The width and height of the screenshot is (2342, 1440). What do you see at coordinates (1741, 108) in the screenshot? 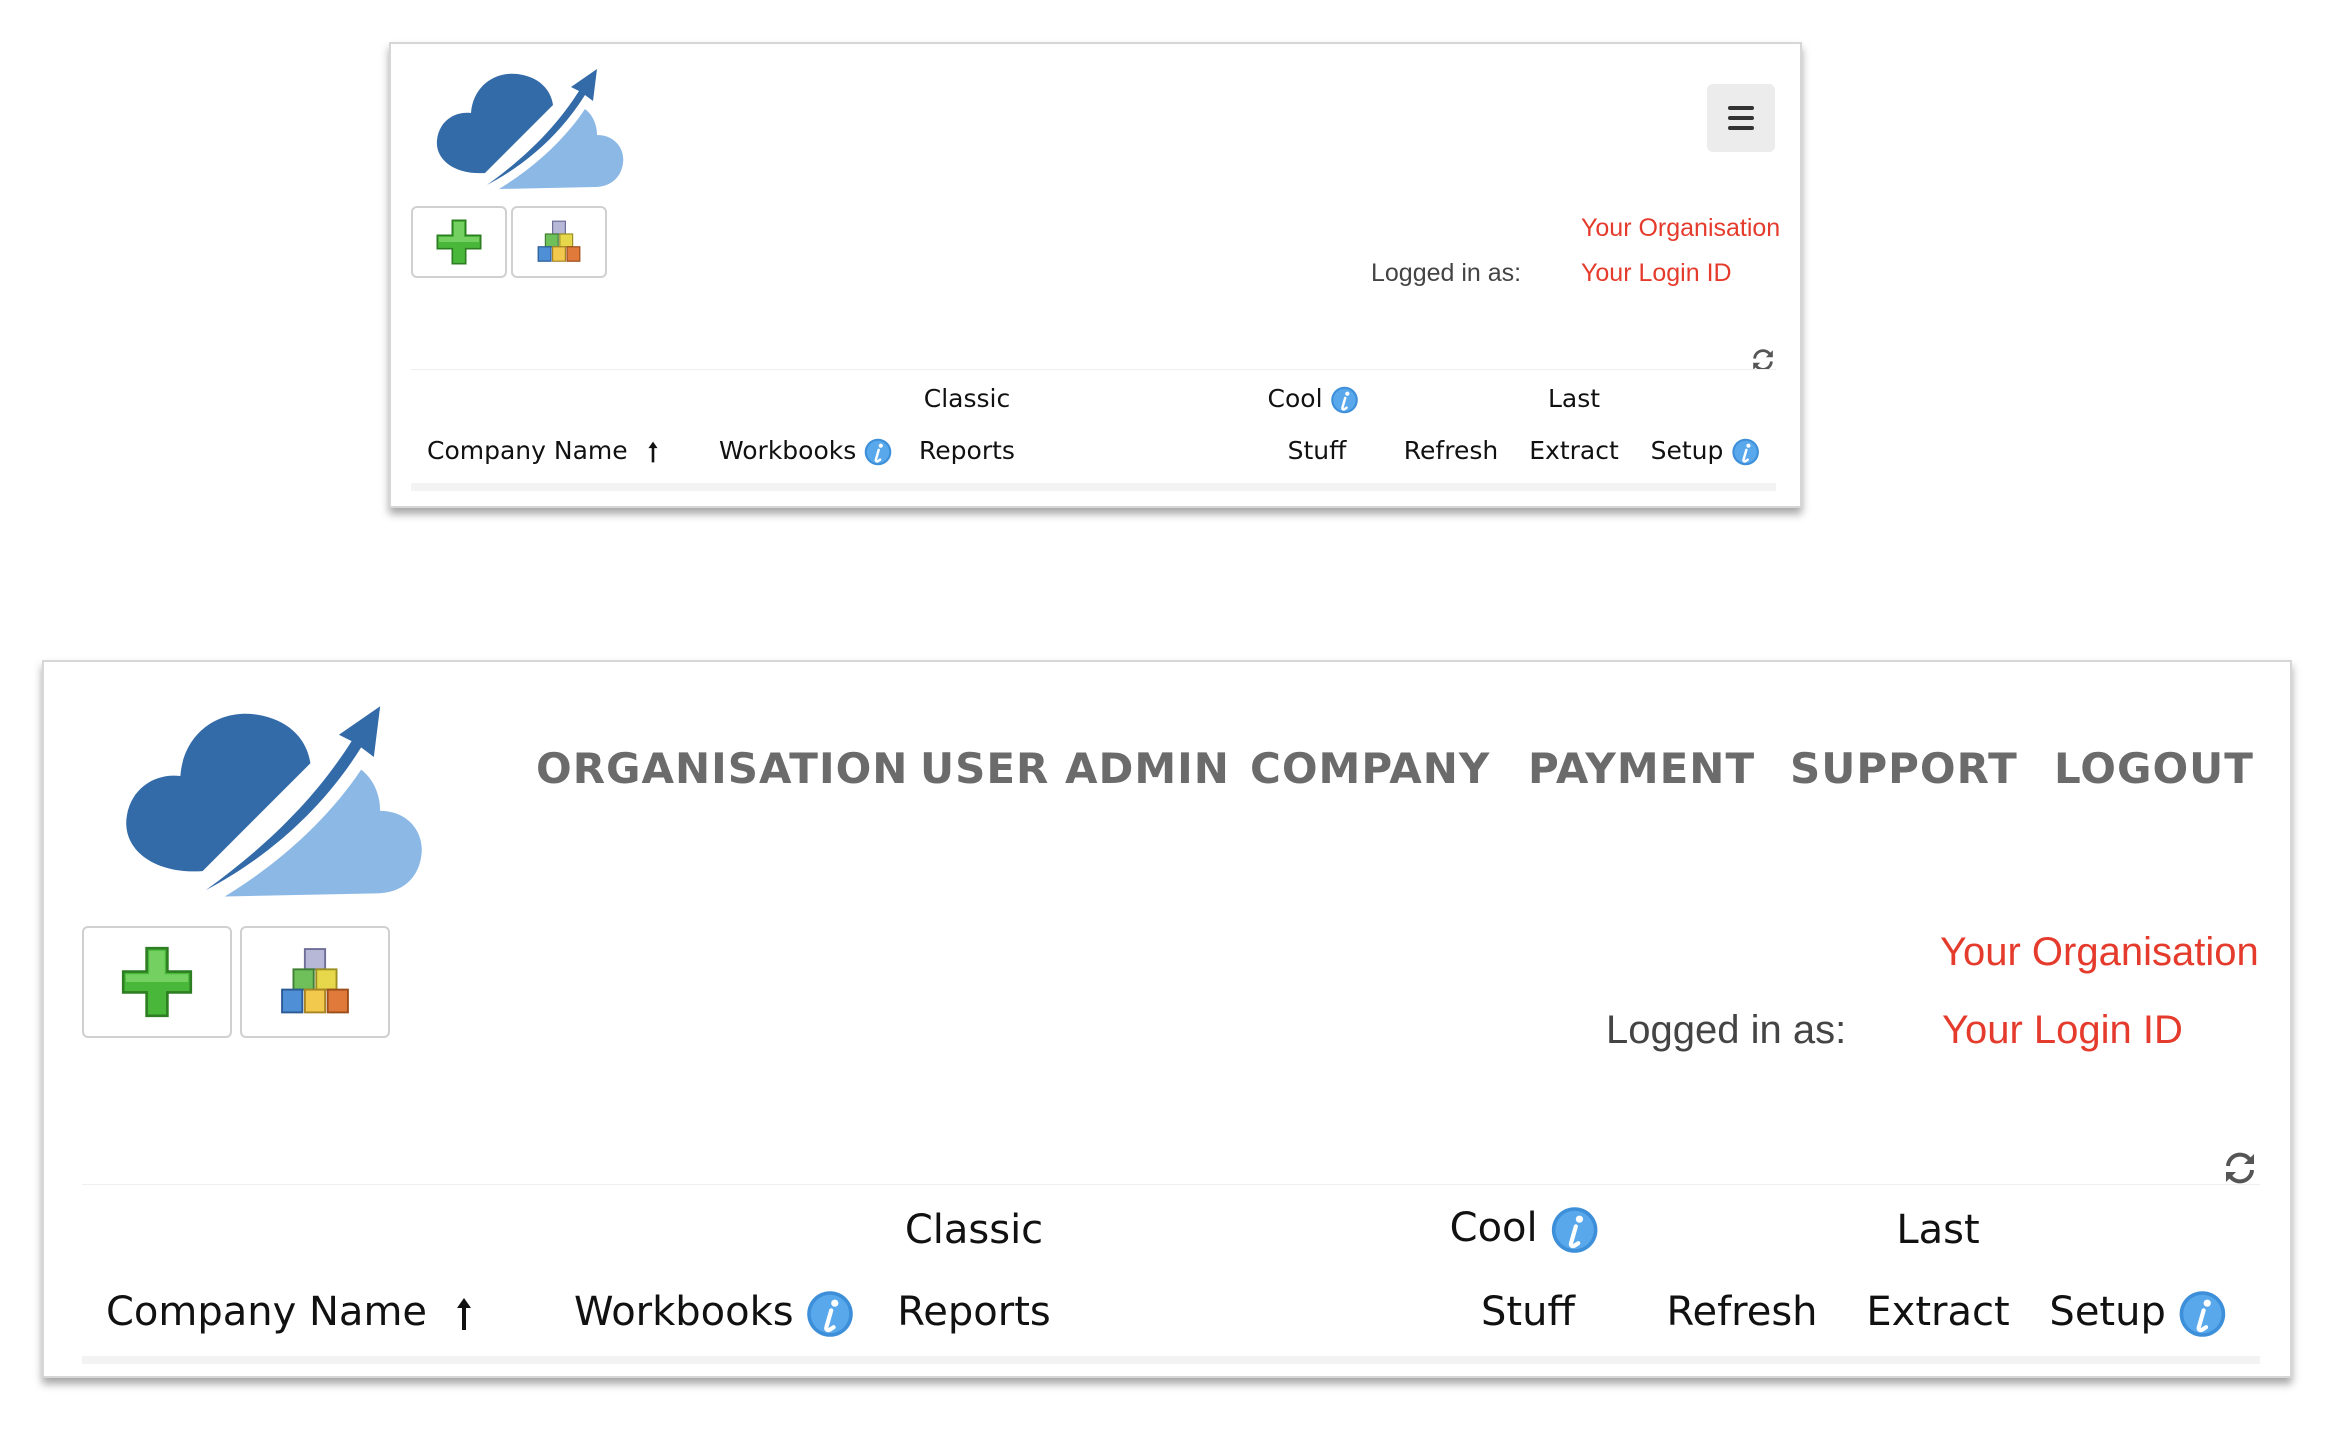
I see `hamburger-icon` at bounding box center [1741, 108].